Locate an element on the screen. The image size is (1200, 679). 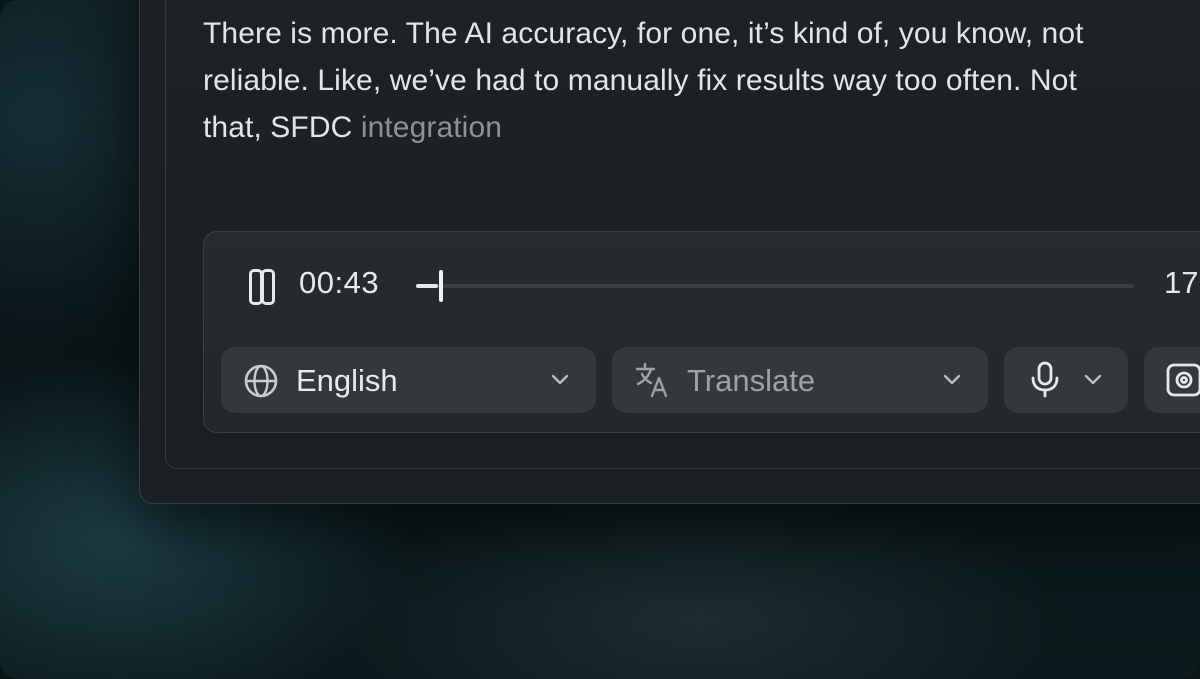
progress-fill is located at coordinates (427, 286).